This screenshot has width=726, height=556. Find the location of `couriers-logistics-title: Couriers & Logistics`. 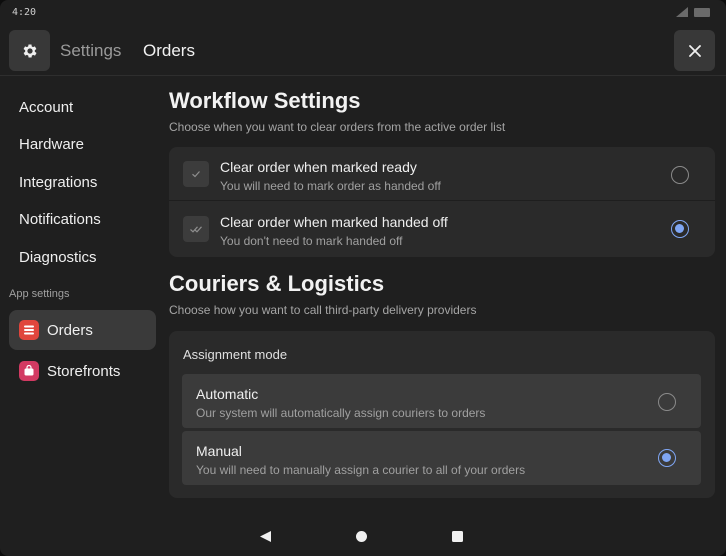

couriers-logistics-title: Couriers & Logistics is located at coordinates (277, 283).